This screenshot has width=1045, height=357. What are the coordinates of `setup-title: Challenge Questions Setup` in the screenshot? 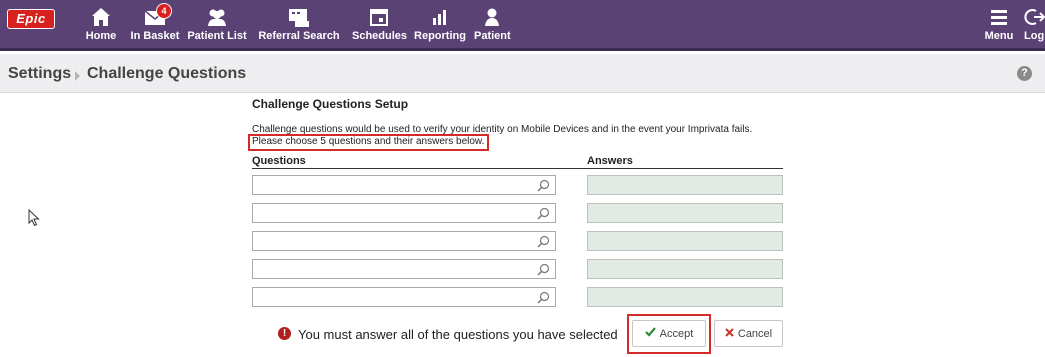 It's located at (330, 104).